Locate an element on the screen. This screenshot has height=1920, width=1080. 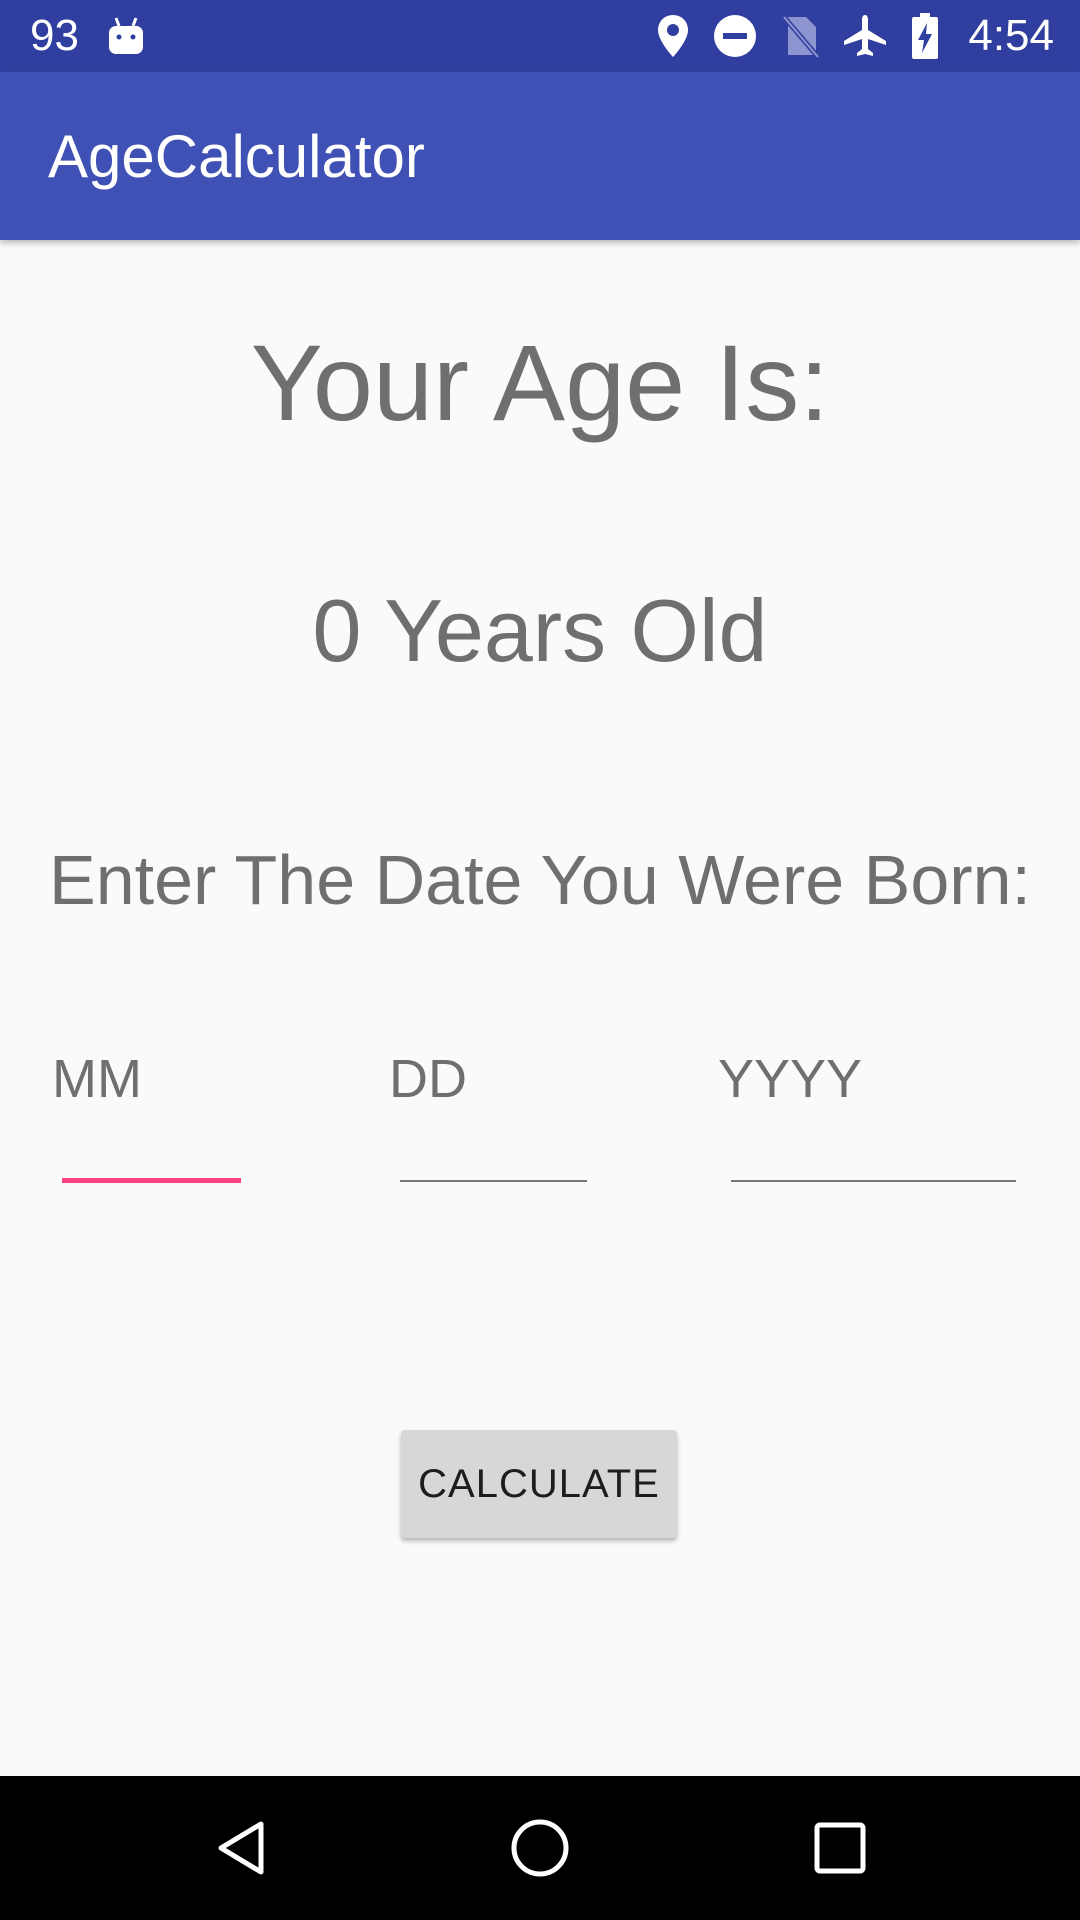
age-result: 0 Years Old is located at coordinates (540, 630).